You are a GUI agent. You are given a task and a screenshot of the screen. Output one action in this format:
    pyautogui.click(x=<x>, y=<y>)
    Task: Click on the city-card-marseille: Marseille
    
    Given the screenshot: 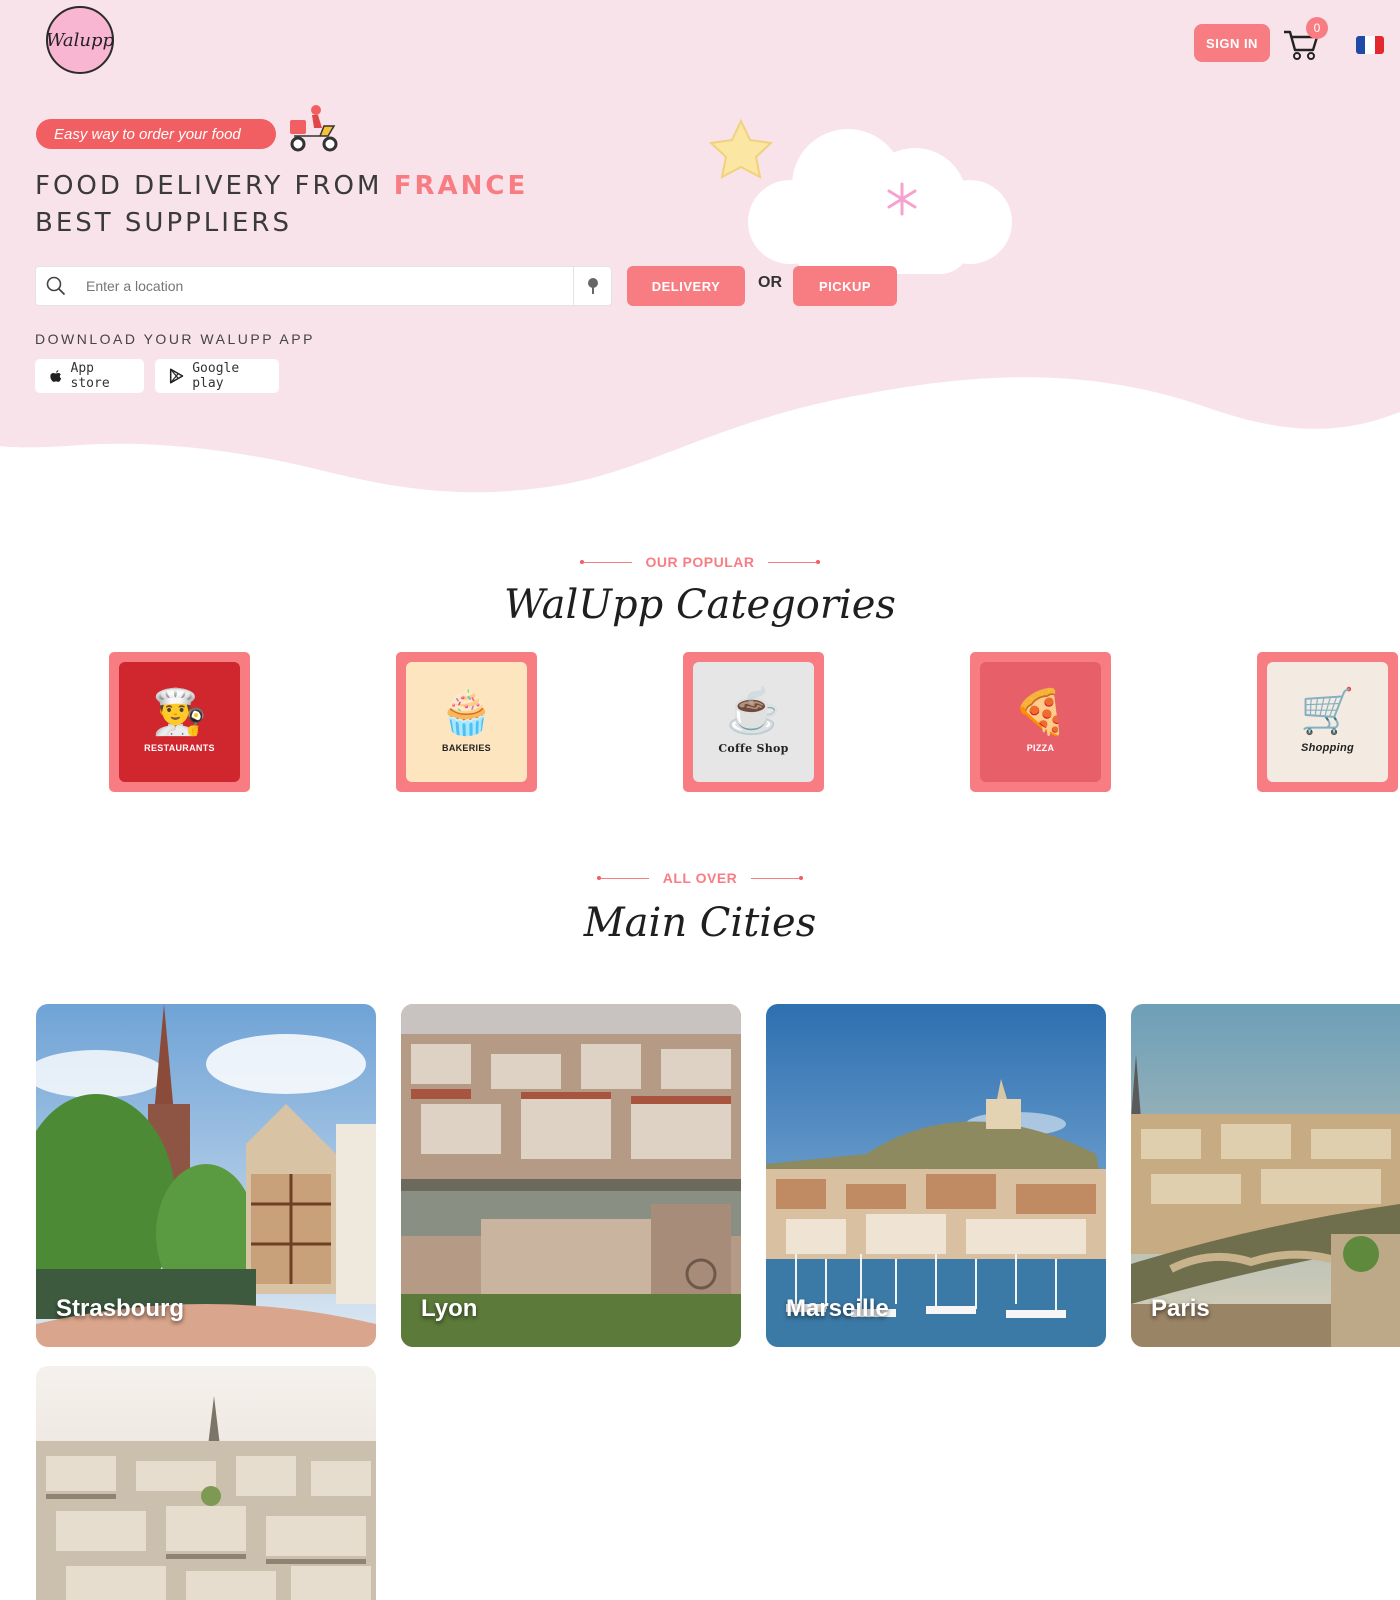 What is the action you would take?
    pyautogui.click(x=936, y=1175)
    